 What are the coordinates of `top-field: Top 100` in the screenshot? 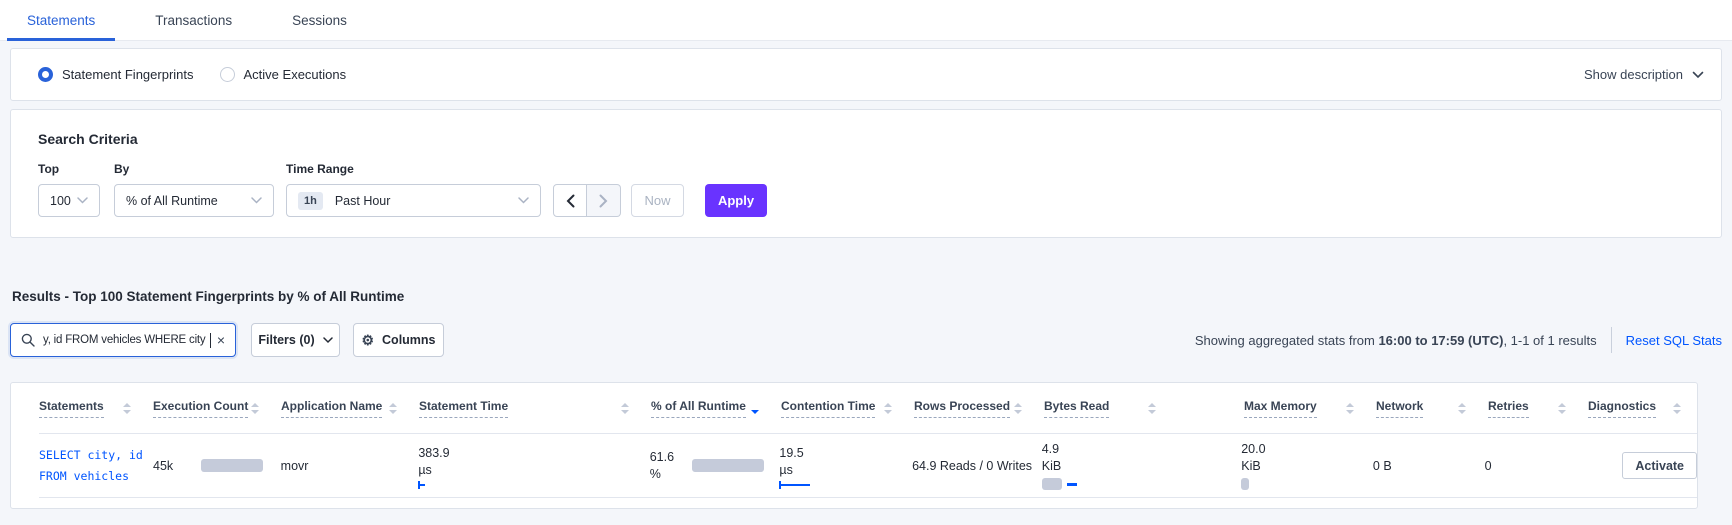 It's located at (69, 189).